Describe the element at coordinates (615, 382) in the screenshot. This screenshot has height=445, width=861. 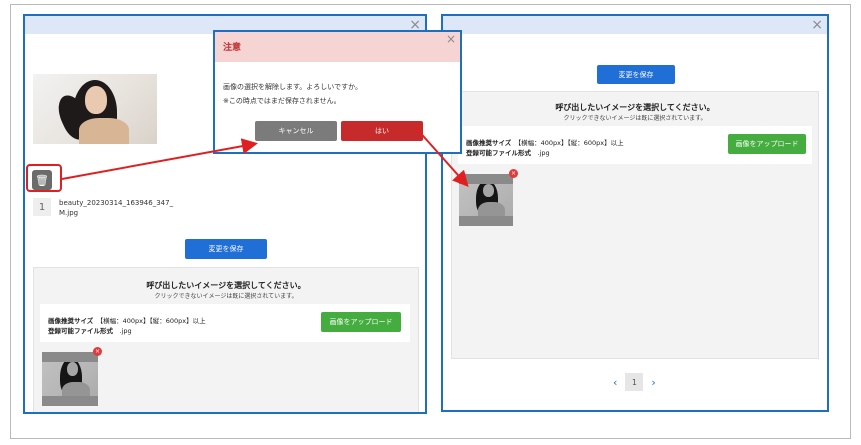
I see `chevron-left-icon: ‹` at that location.